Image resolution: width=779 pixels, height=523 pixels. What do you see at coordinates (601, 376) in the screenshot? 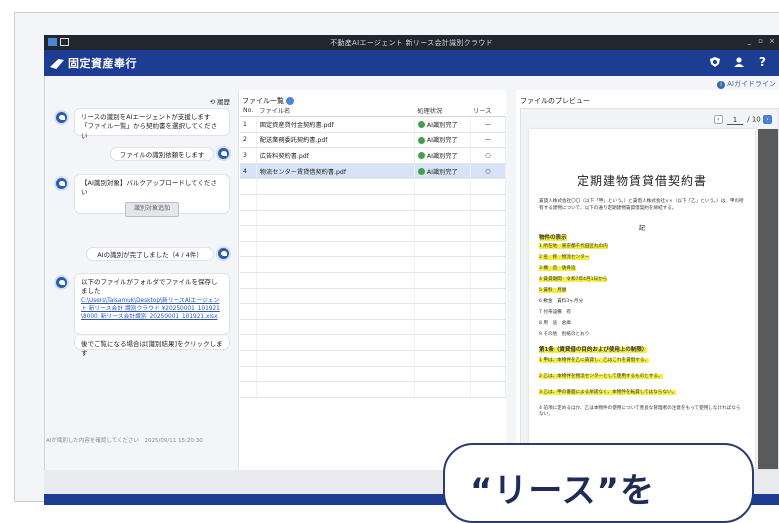
I see `article-item-text: 2 乙は、本物件を物流センターとして使用するものとする。` at bounding box center [601, 376].